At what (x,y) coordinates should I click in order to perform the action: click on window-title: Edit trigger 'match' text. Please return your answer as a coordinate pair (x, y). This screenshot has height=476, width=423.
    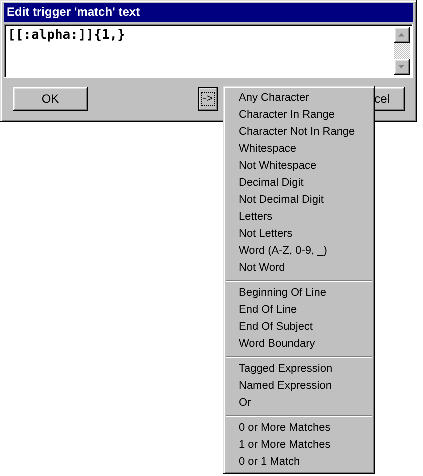
    Looking at the image, I should click on (208, 12).